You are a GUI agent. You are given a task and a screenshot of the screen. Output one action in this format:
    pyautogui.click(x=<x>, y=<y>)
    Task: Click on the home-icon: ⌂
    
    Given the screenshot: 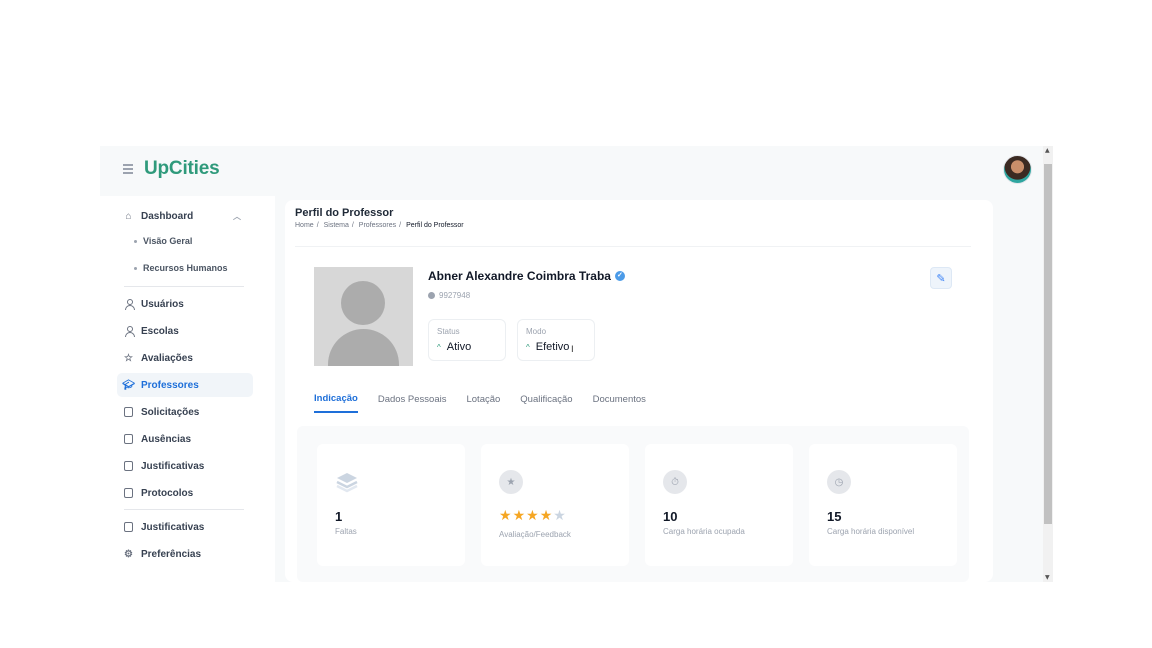 What is the action you would take?
    pyautogui.click(x=128, y=216)
    